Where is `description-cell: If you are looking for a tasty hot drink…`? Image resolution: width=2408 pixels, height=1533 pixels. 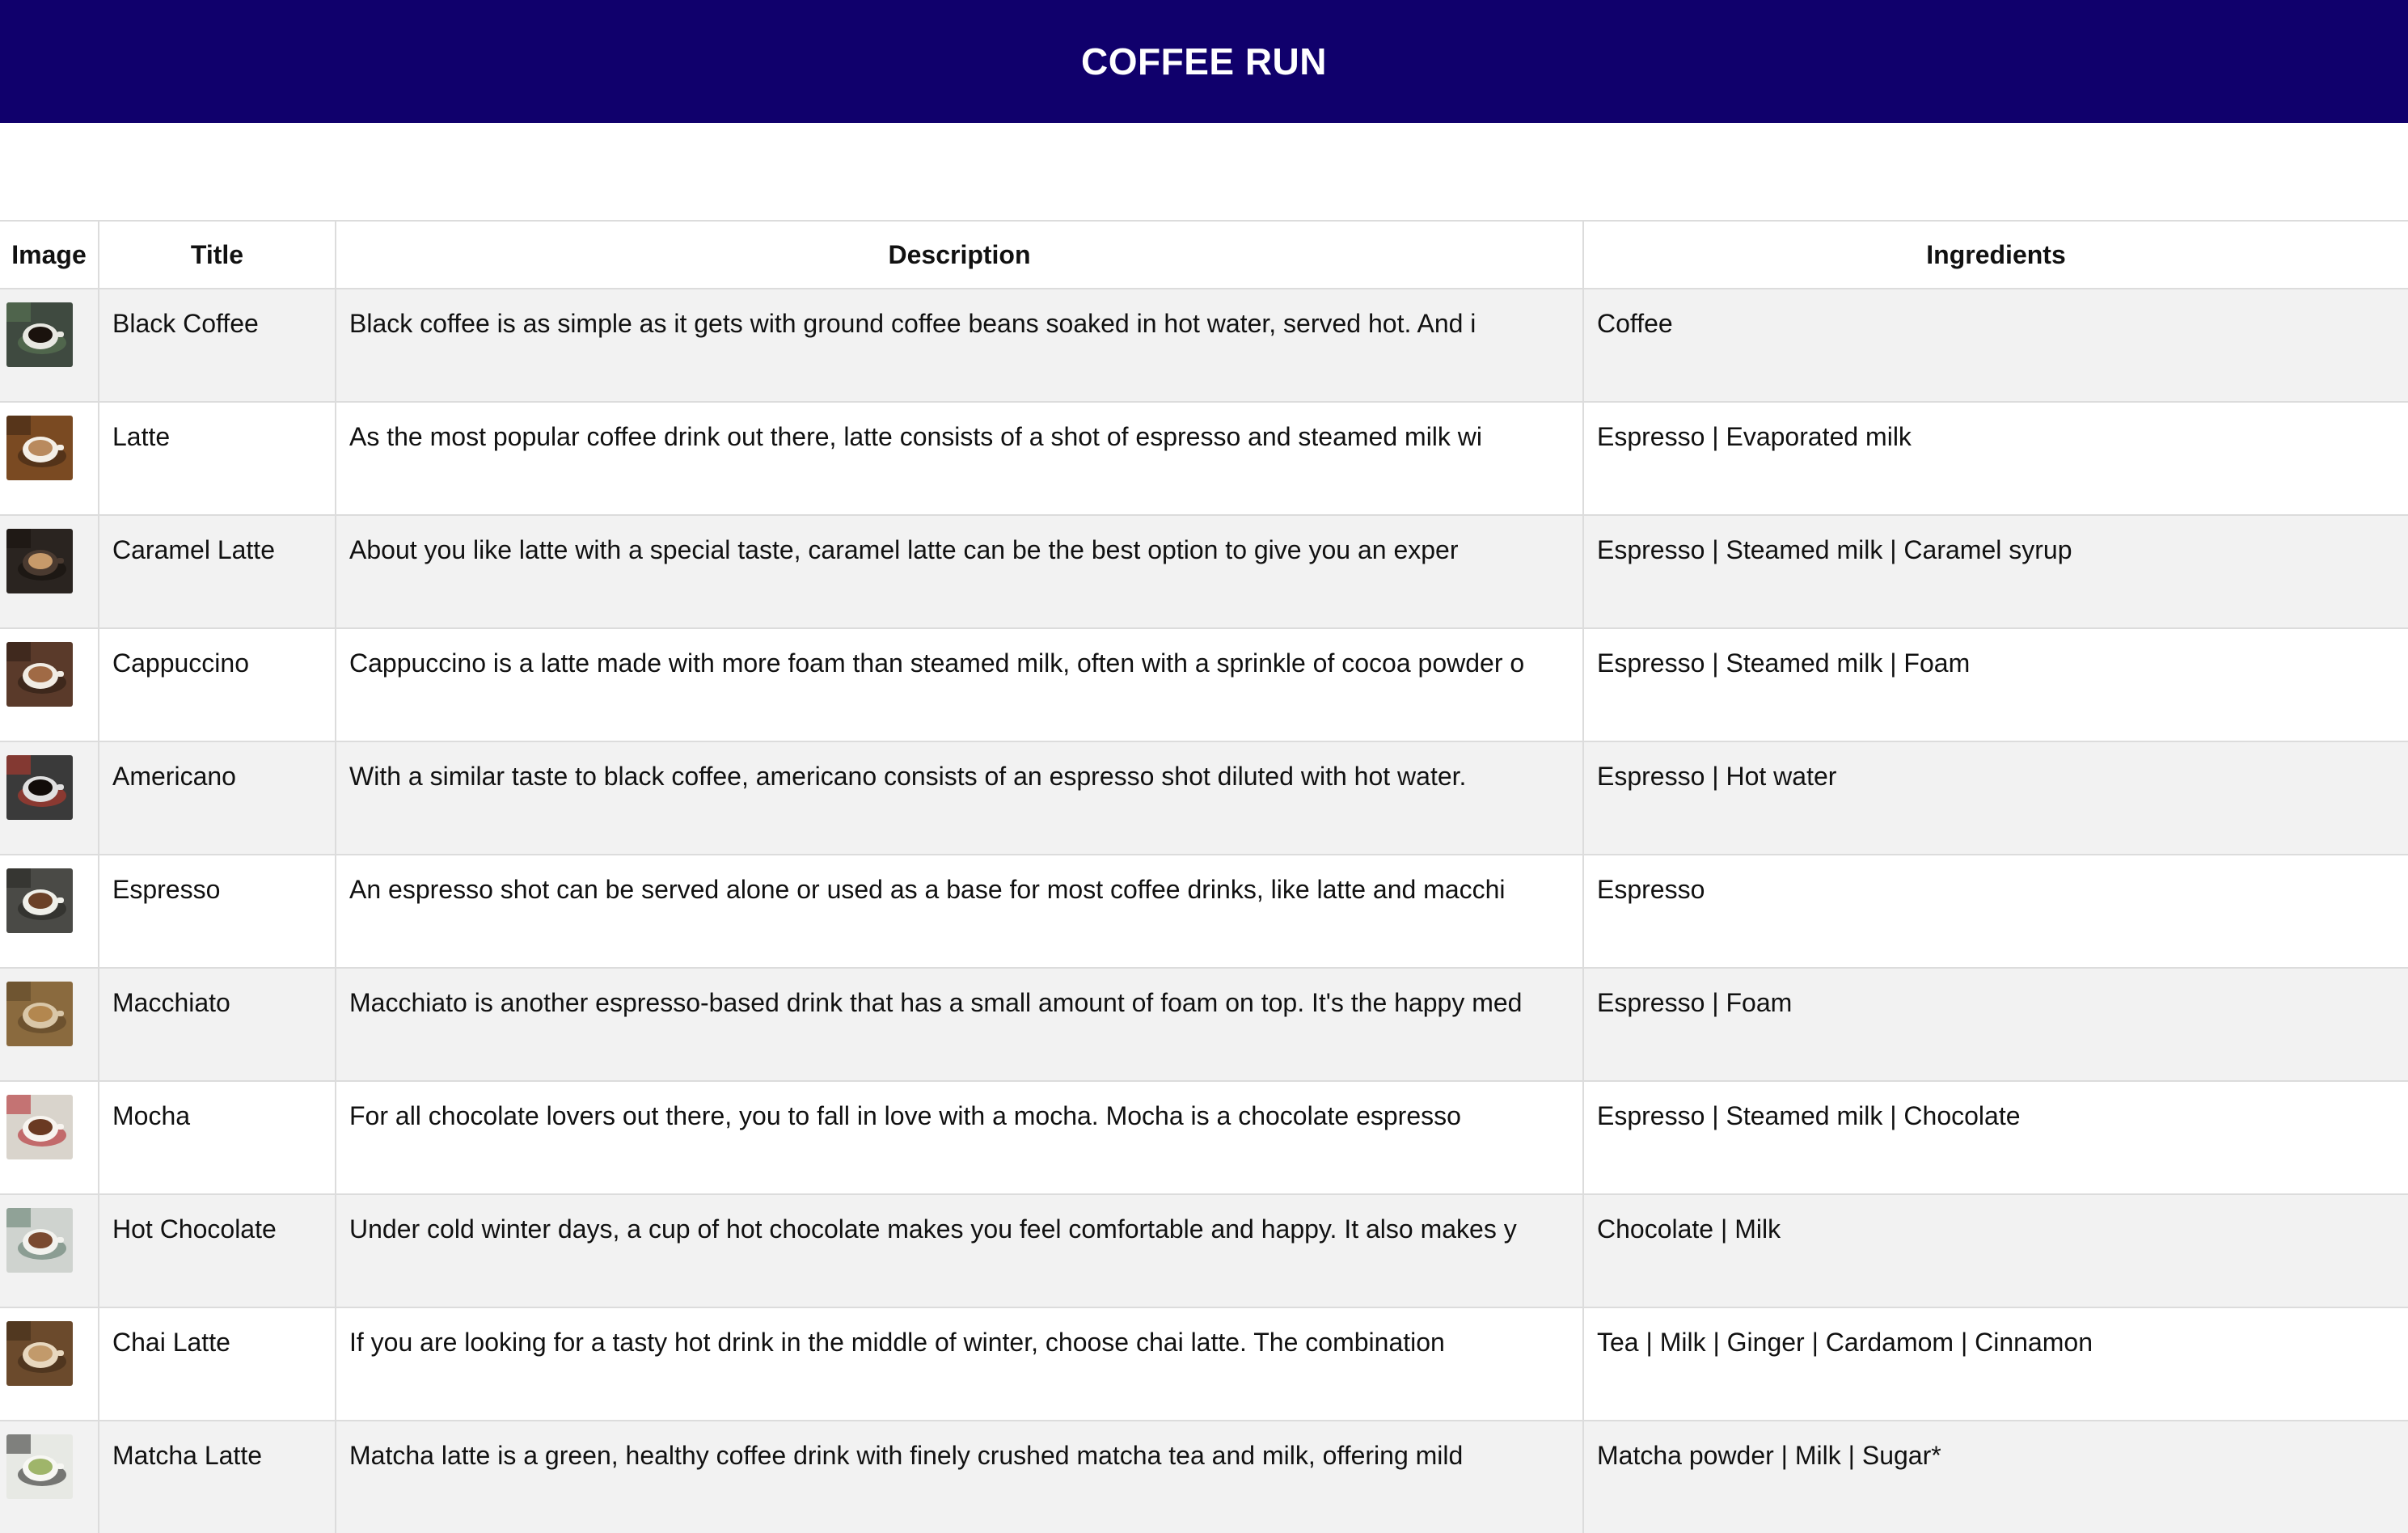
description-cell: If you are looking for a tasty hot drink… is located at coordinates (959, 1364).